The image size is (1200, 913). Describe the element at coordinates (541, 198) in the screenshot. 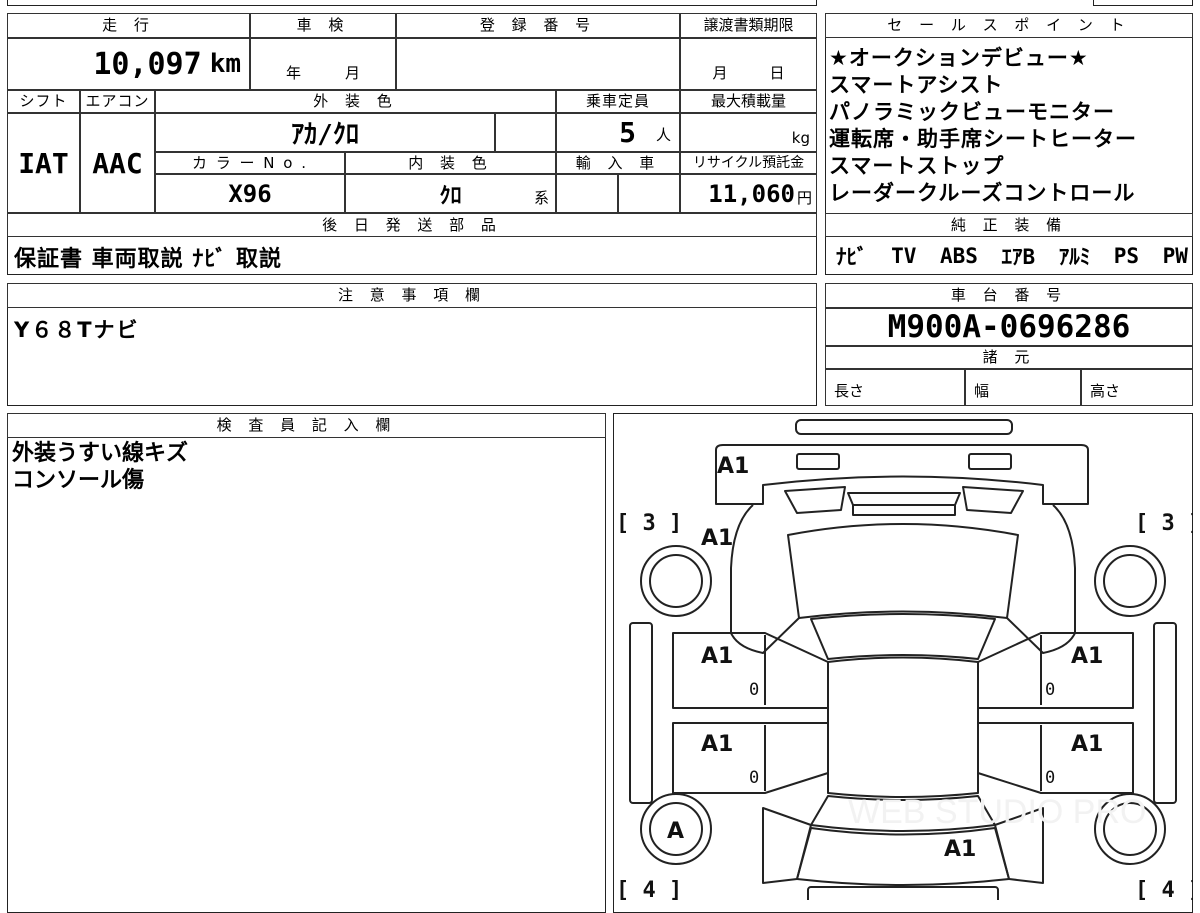

I see `interior-color-suffix: 系` at that location.